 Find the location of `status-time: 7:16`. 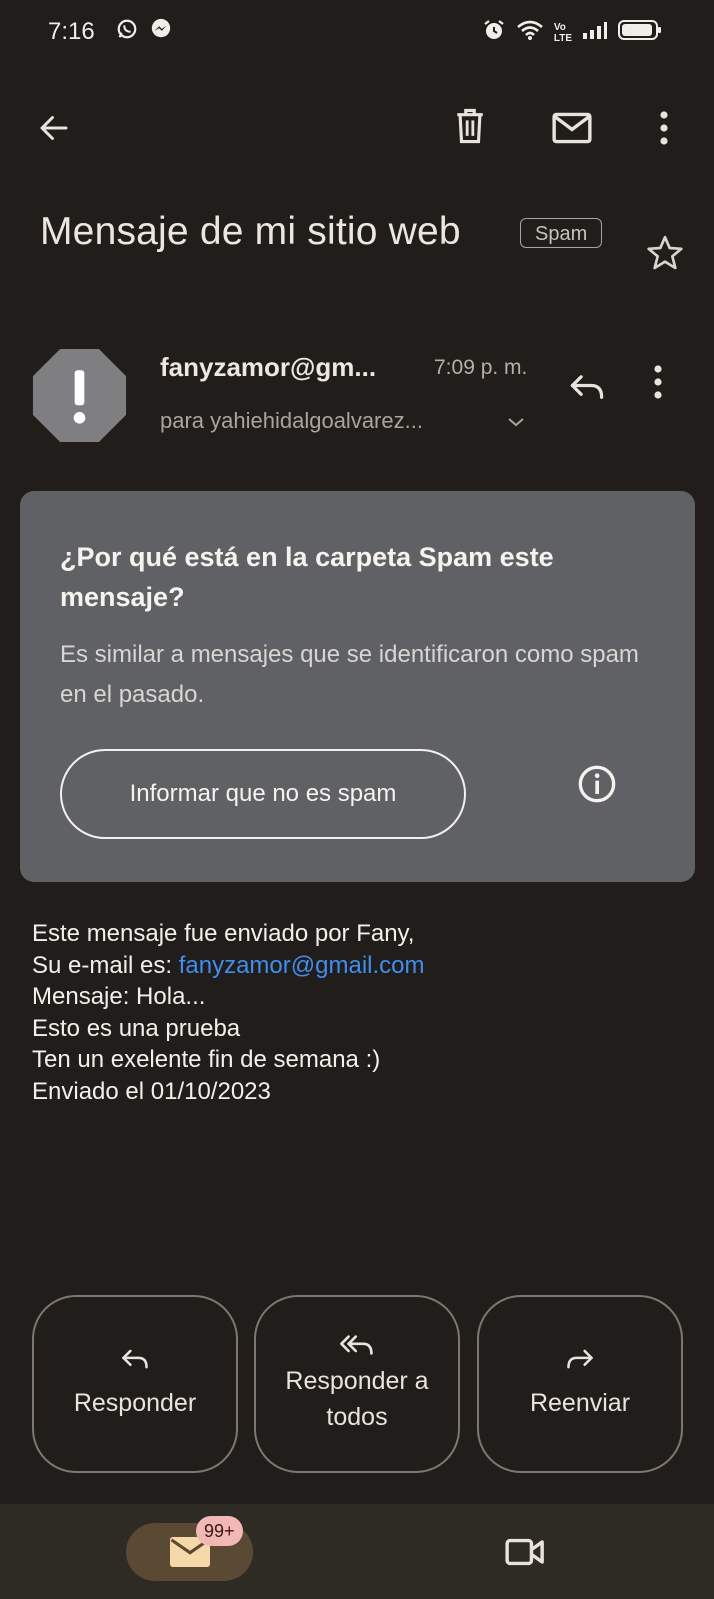

status-time: 7:16 is located at coordinates (71, 31).